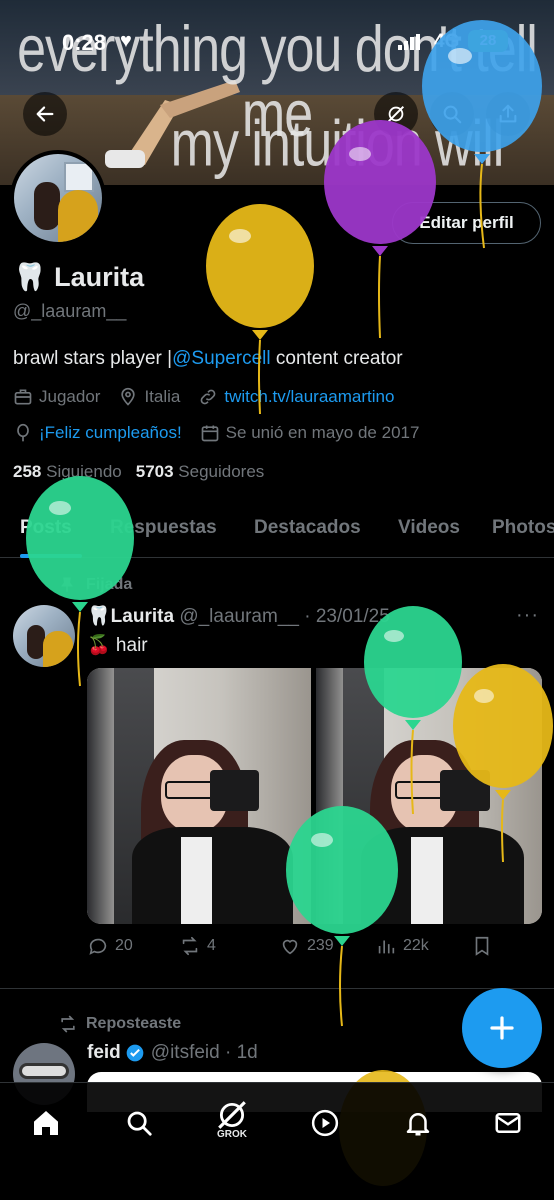 Image resolution: width=554 pixels, height=1200 pixels. What do you see at coordinates (429, 528) in the screenshot?
I see `tab-videos: Videos` at bounding box center [429, 528].